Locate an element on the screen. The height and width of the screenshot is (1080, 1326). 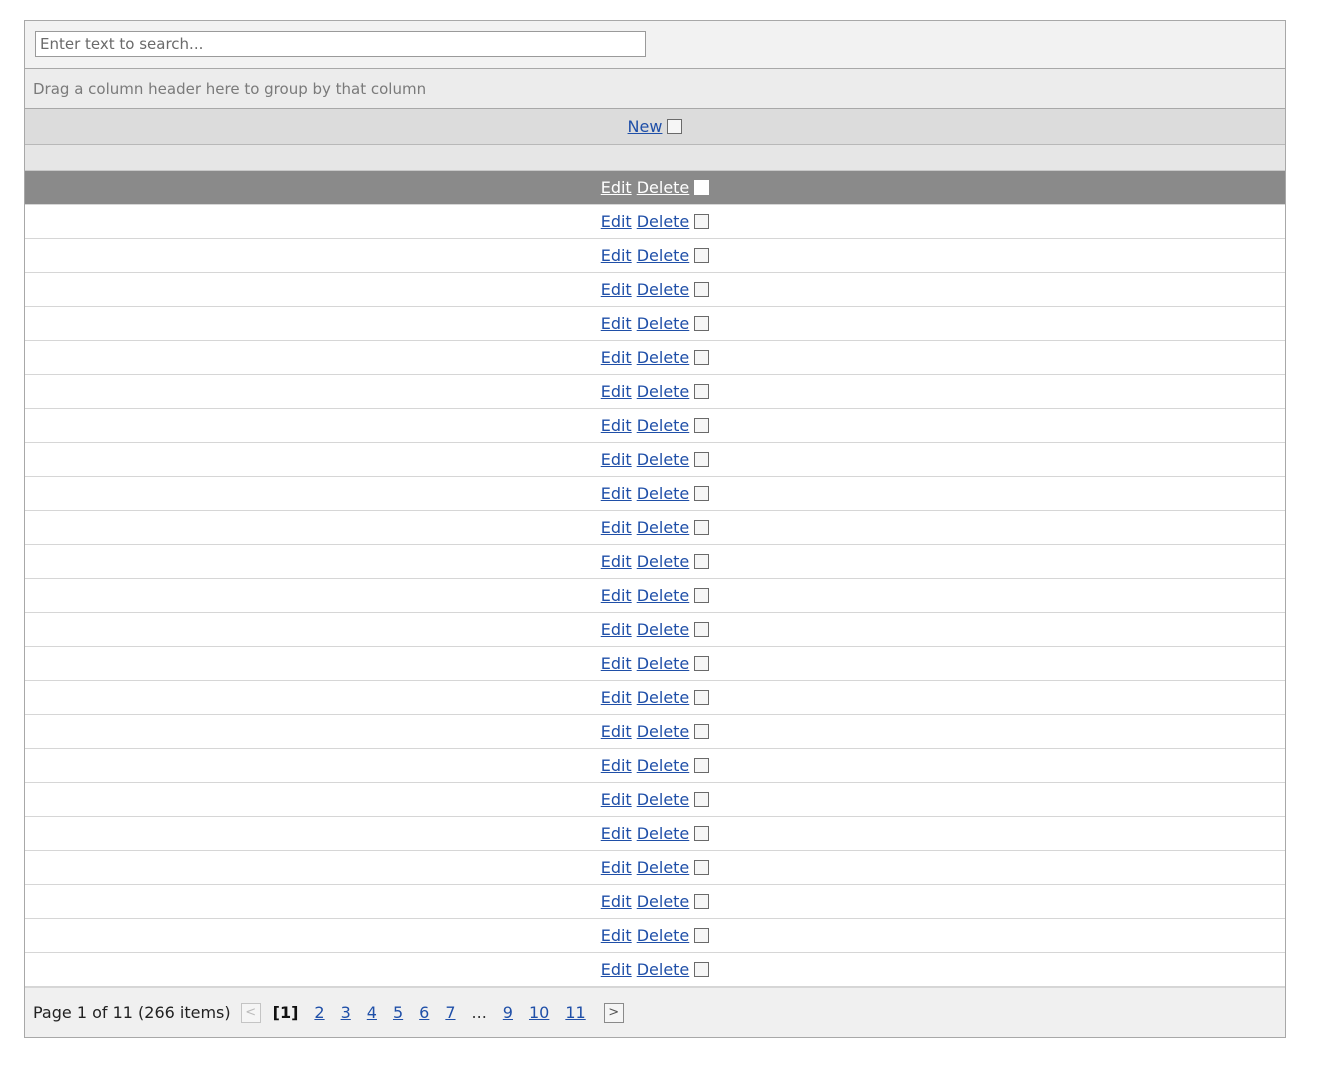
pager-page-link: 7 is located at coordinates (450, 1012).